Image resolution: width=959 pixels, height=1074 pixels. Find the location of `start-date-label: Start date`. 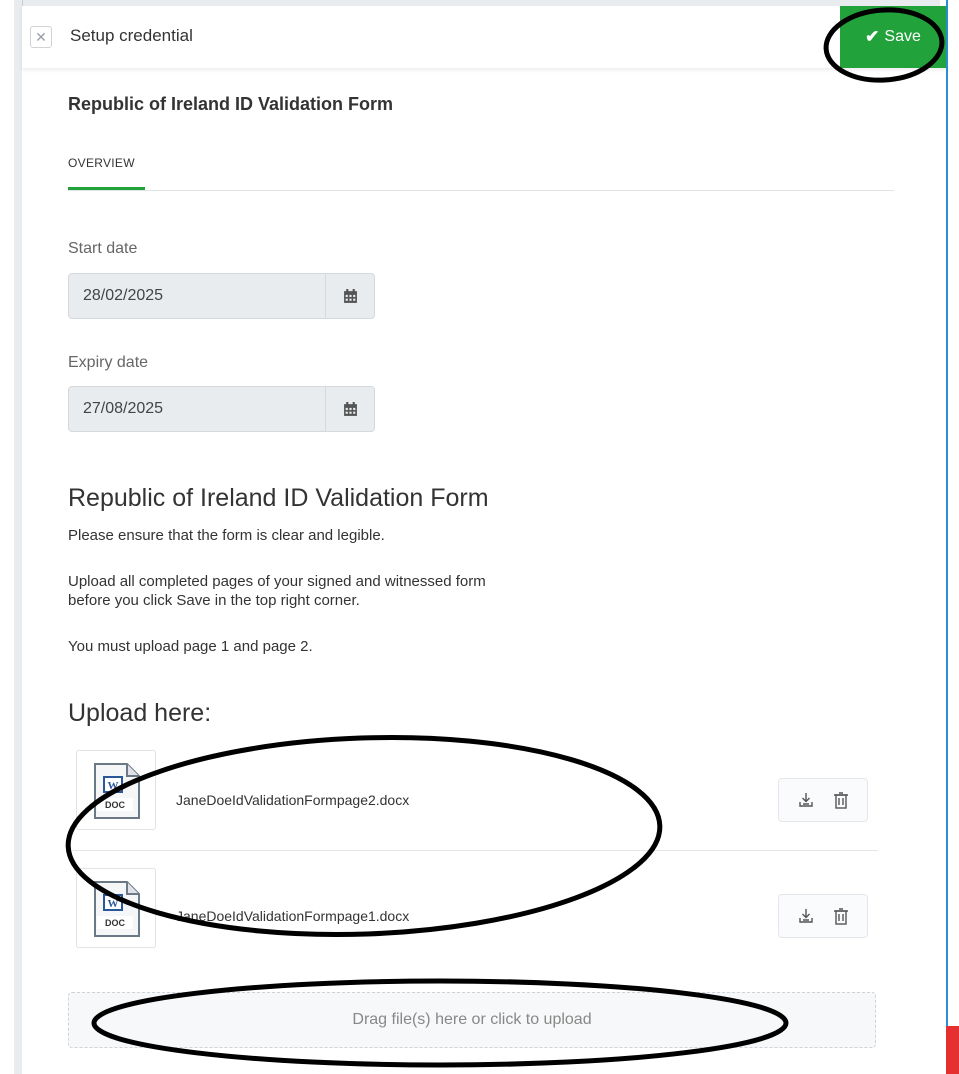

start-date-label: Start date is located at coordinates (103, 248).